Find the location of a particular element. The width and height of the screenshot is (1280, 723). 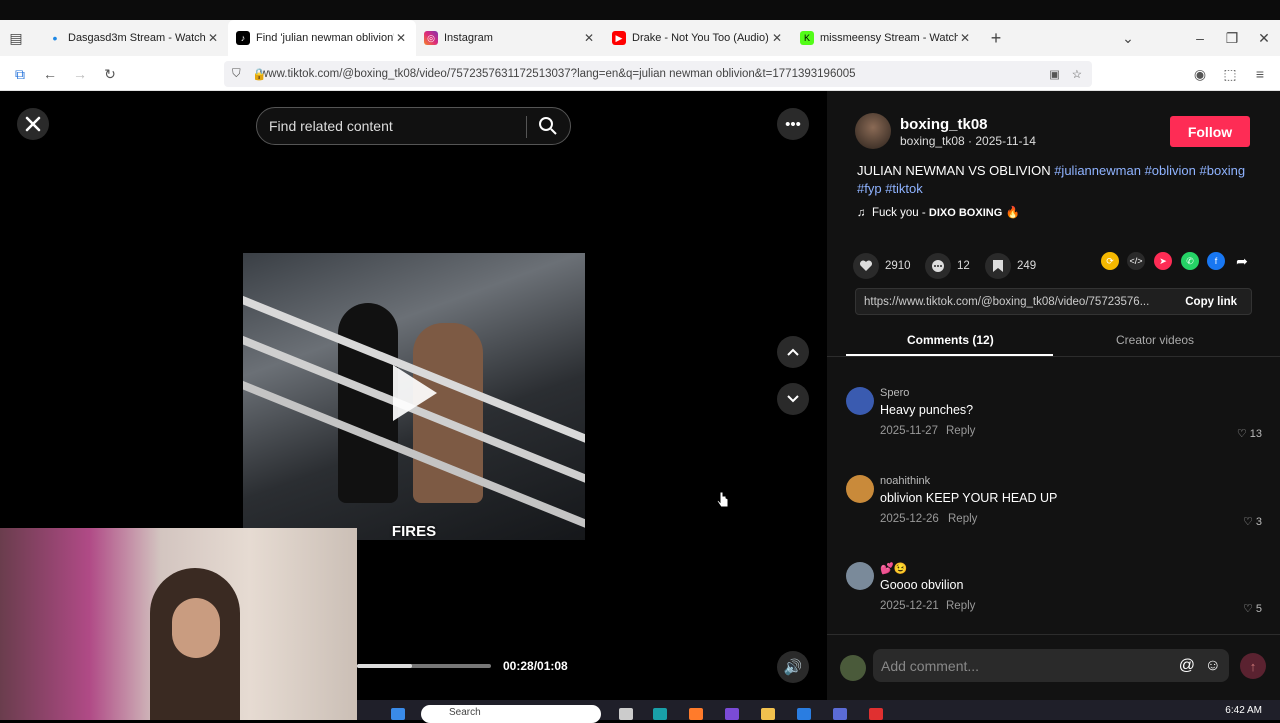

video-progress-bar is located at coordinates (424, 666).